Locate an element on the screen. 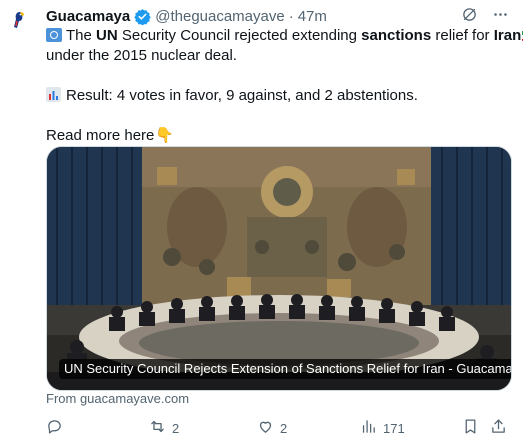 The image size is (523, 445). share-button is located at coordinates (498, 428).